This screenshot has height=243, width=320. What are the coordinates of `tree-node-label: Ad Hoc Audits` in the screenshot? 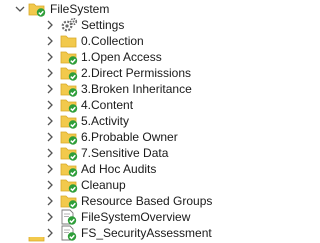 It's located at (119, 169).